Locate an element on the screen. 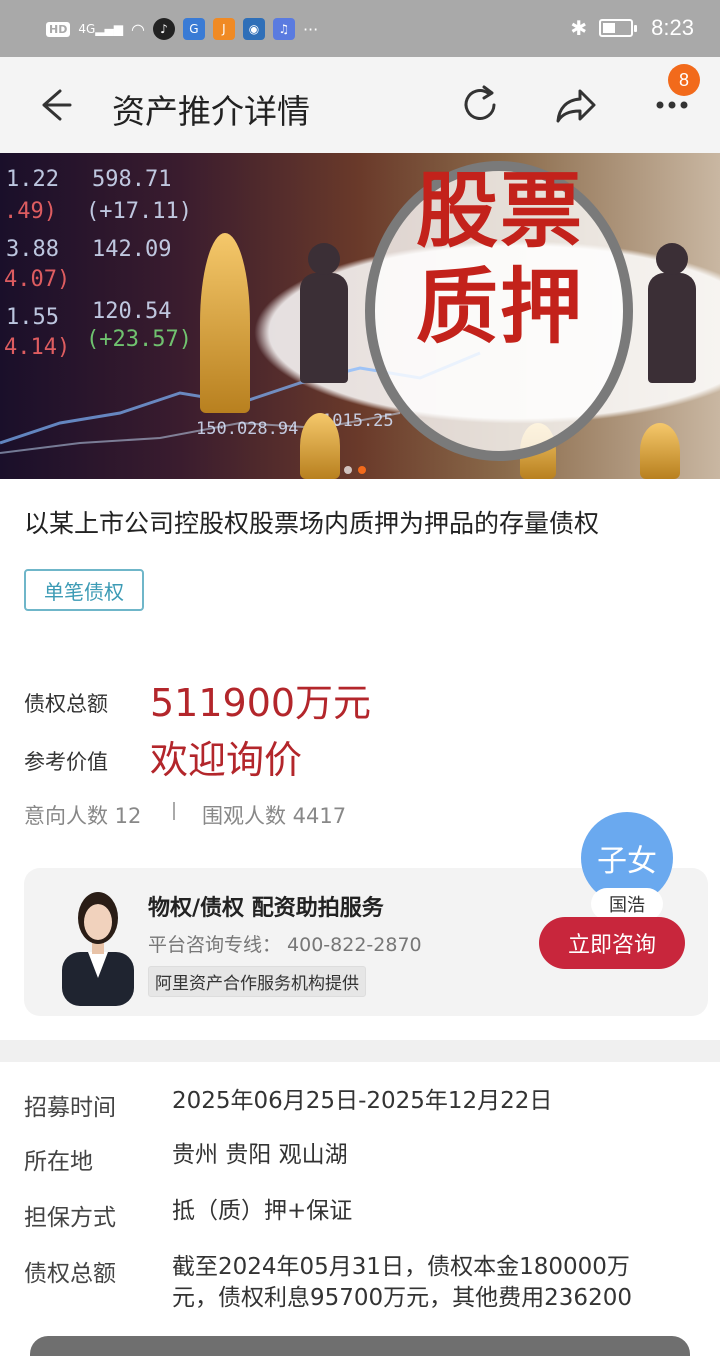  view-count: 围观人数 4417 is located at coordinates (274, 816).